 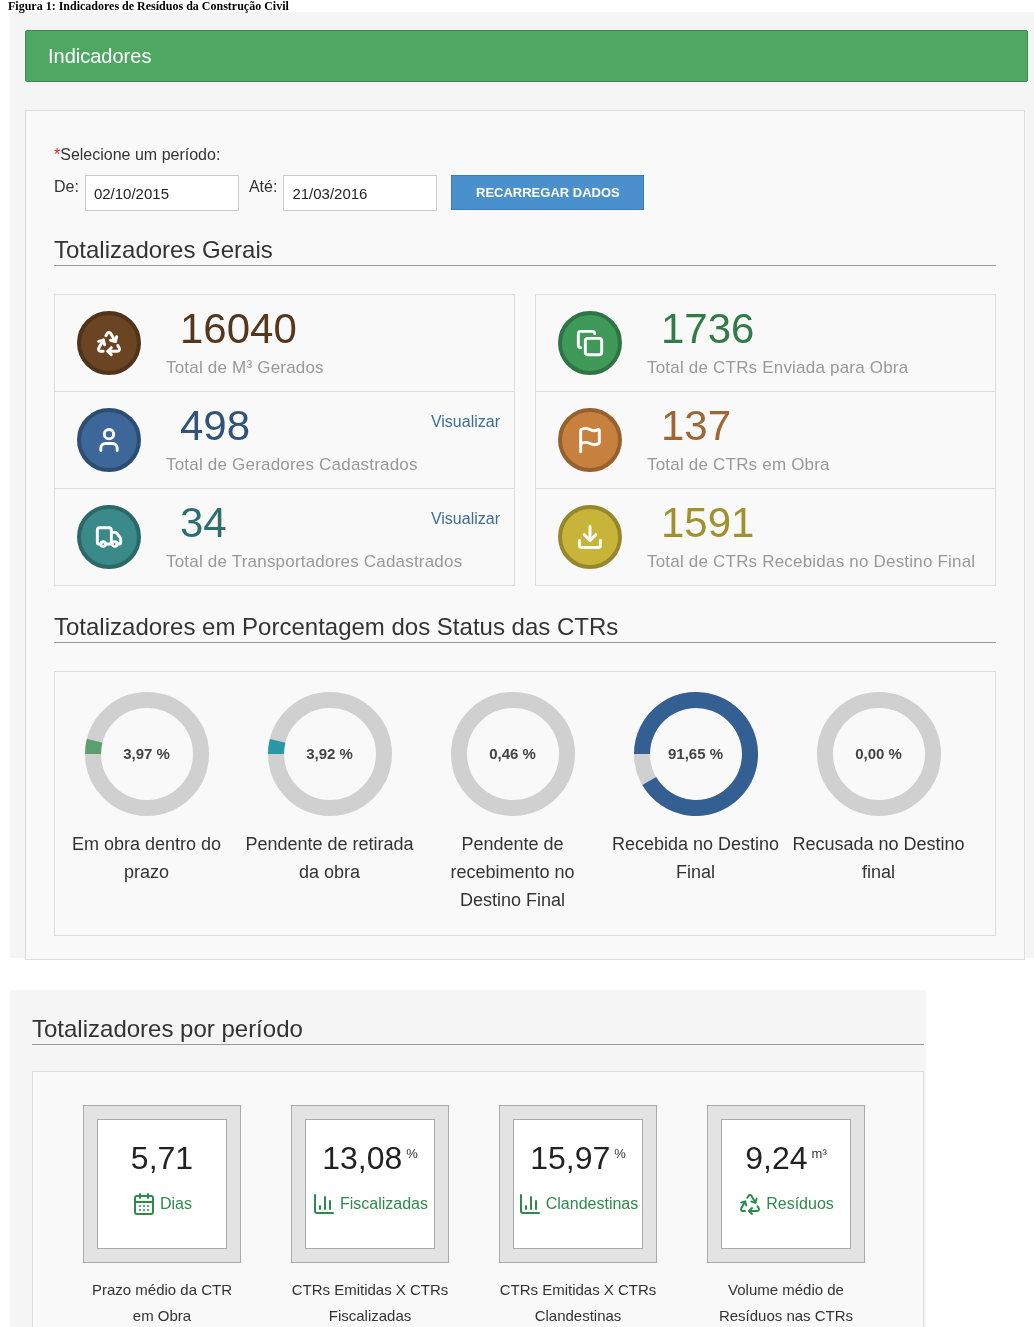 I want to click on stat-label: Total de CTRs Enviada para Obra, so click(x=778, y=368).